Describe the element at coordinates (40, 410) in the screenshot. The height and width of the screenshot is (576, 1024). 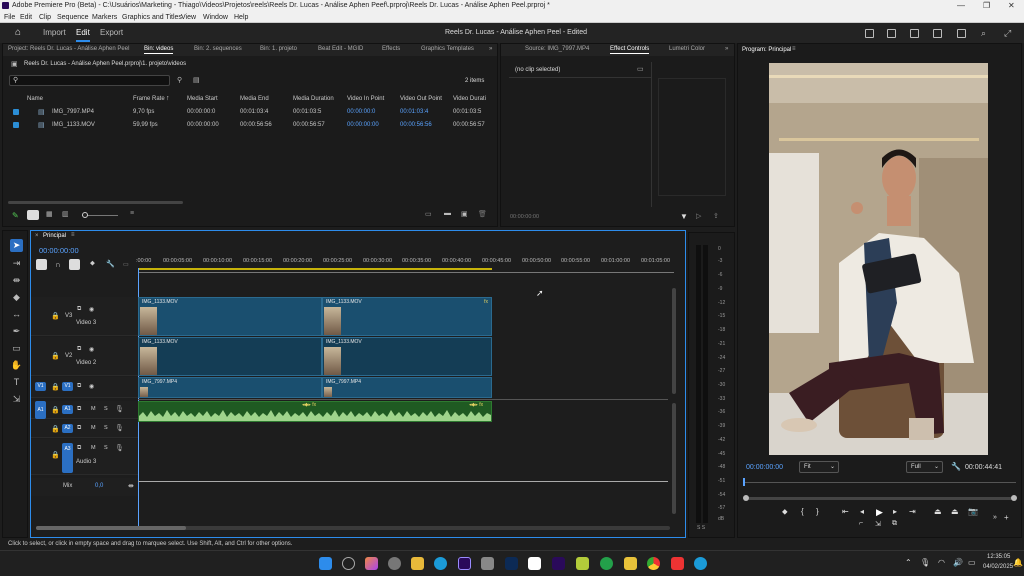
I see `source-patch-a1: A1` at that location.